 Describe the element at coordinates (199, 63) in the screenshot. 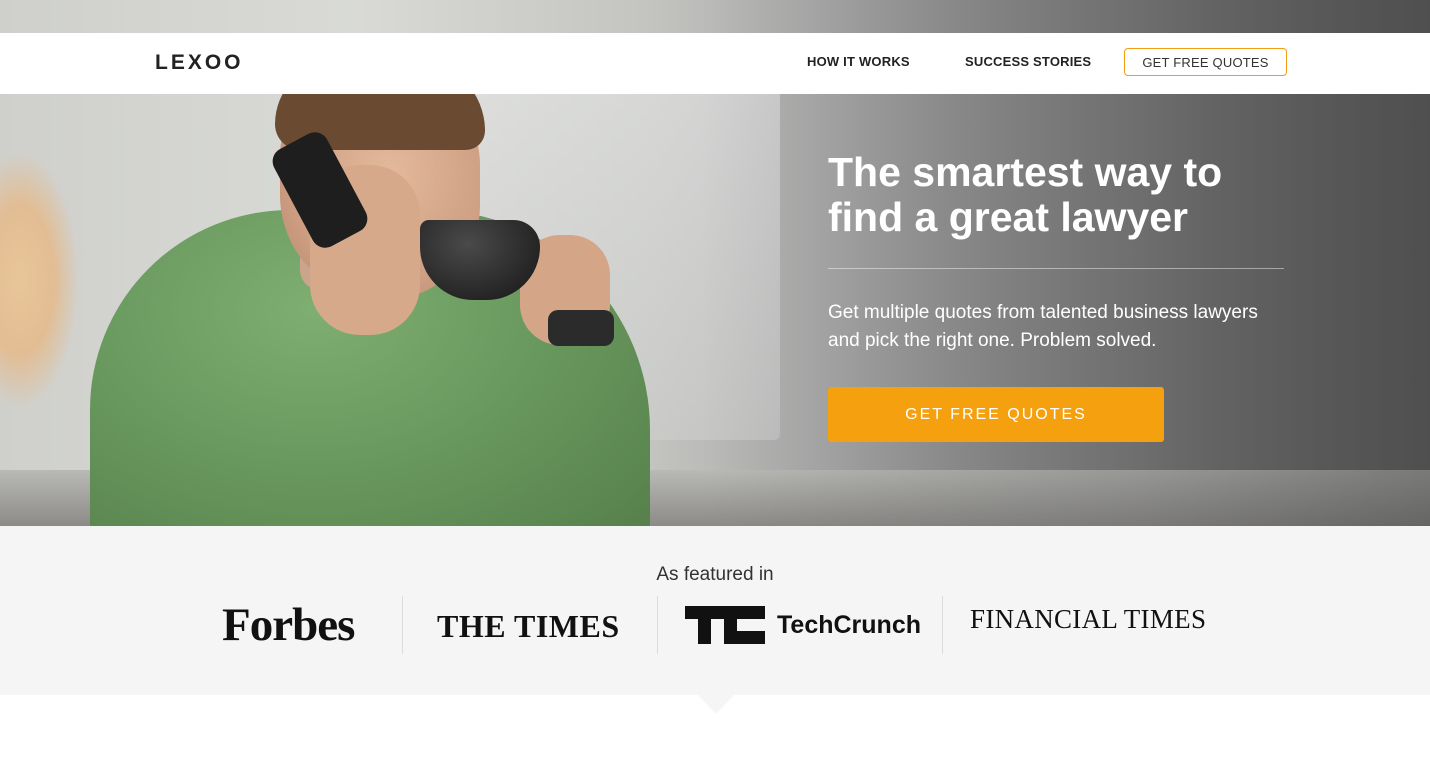

I see `site-logo: LEXOO` at that location.